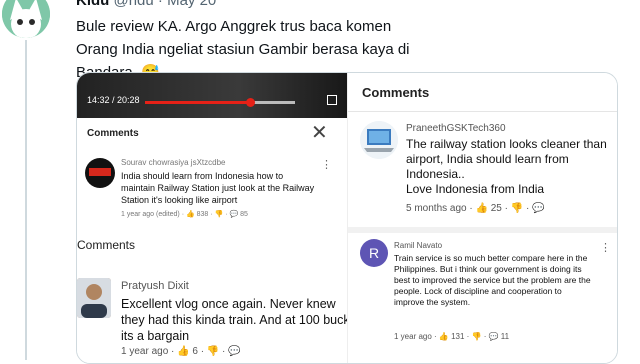  Describe the element at coordinates (374, 253) in the screenshot. I see `commenter-avatar-letter: R` at that location.